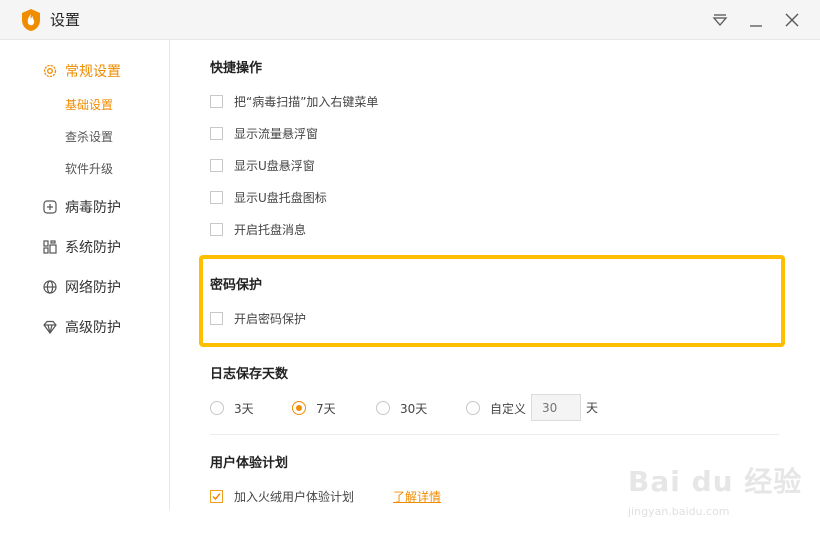 The image size is (820, 540). I want to click on option-usb-tray-icon: 显示U盘托盘图标, so click(268, 197).